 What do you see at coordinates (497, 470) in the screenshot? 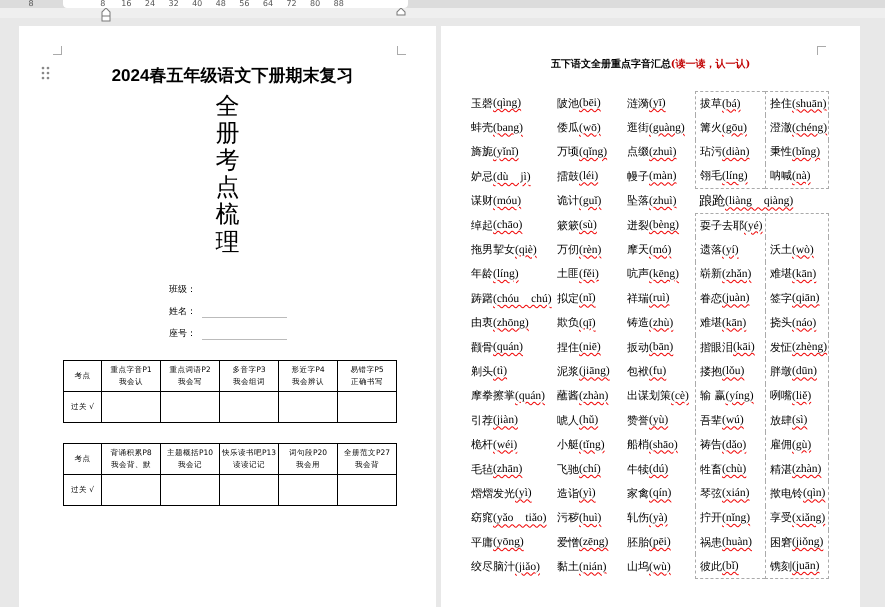
I see `word-entry: 毛毡(zhān)` at bounding box center [497, 470].